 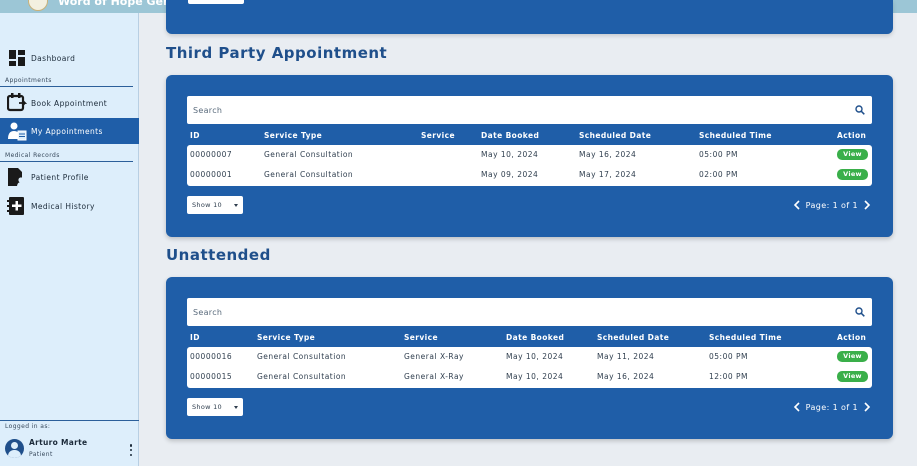 What do you see at coordinates (53, 58) in the screenshot?
I see `sidebar-item-label: Dashboard` at bounding box center [53, 58].